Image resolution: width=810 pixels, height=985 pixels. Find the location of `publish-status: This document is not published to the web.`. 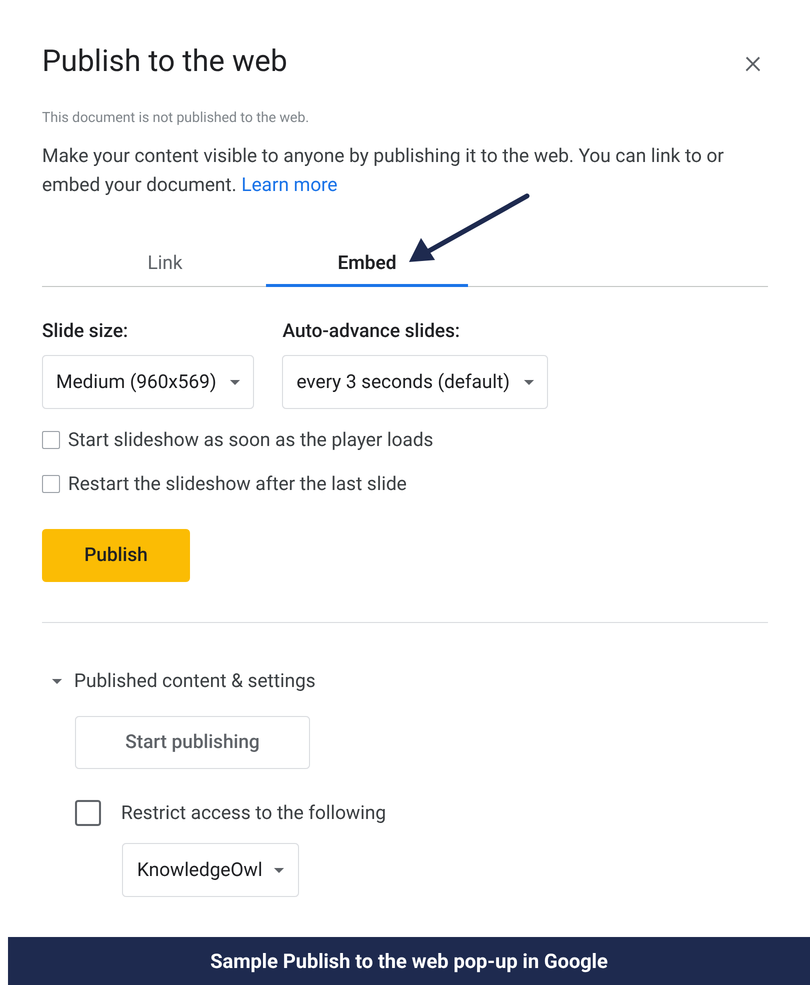

publish-status: This document is not published to the web. is located at coordinates (176, 118).